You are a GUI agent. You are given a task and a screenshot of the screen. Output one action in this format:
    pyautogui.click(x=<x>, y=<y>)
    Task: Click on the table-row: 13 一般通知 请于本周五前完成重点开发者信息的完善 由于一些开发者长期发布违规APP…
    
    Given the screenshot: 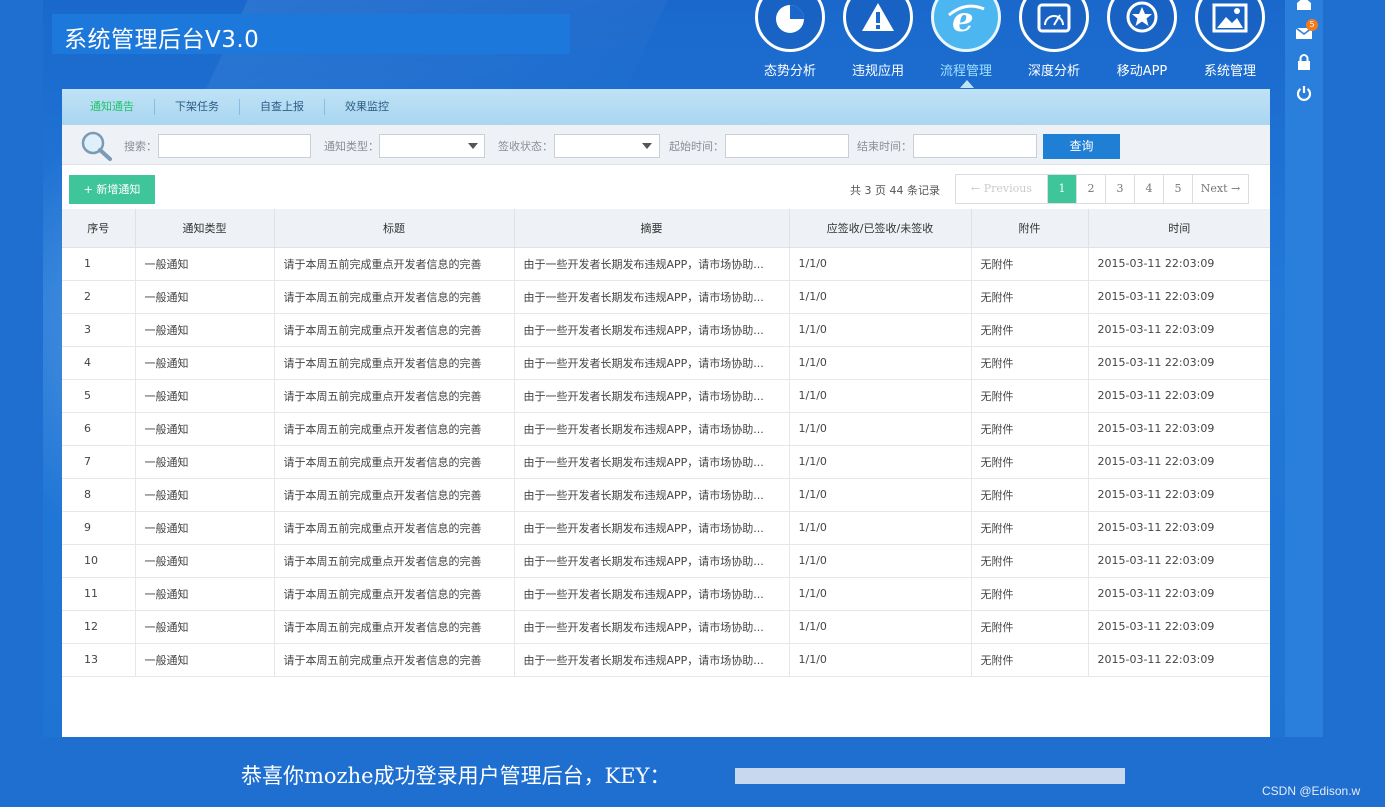 What is the action you would take?
    pyautogui.click(x=666, y=660)
    